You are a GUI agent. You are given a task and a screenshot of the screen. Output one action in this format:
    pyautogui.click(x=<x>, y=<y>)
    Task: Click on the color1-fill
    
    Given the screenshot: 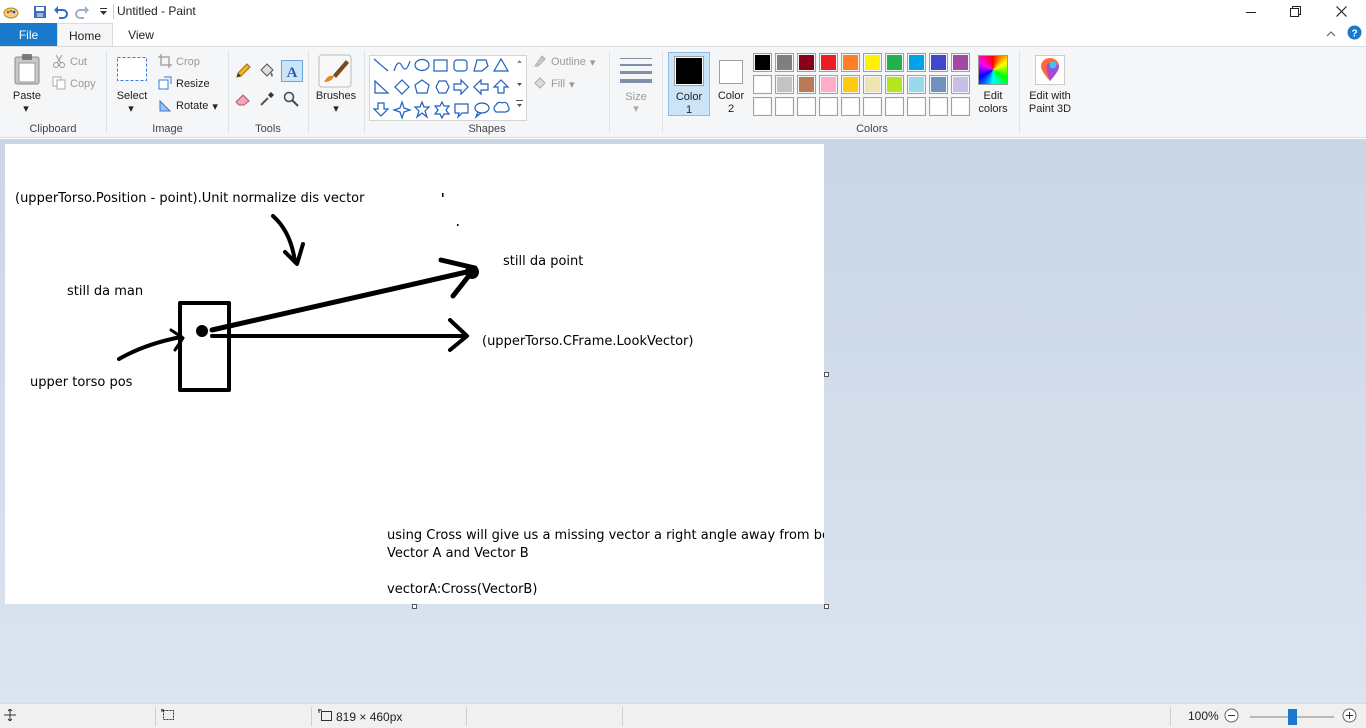 What is the action you would take?
    pyautogui.click(x=689, y=71)
    